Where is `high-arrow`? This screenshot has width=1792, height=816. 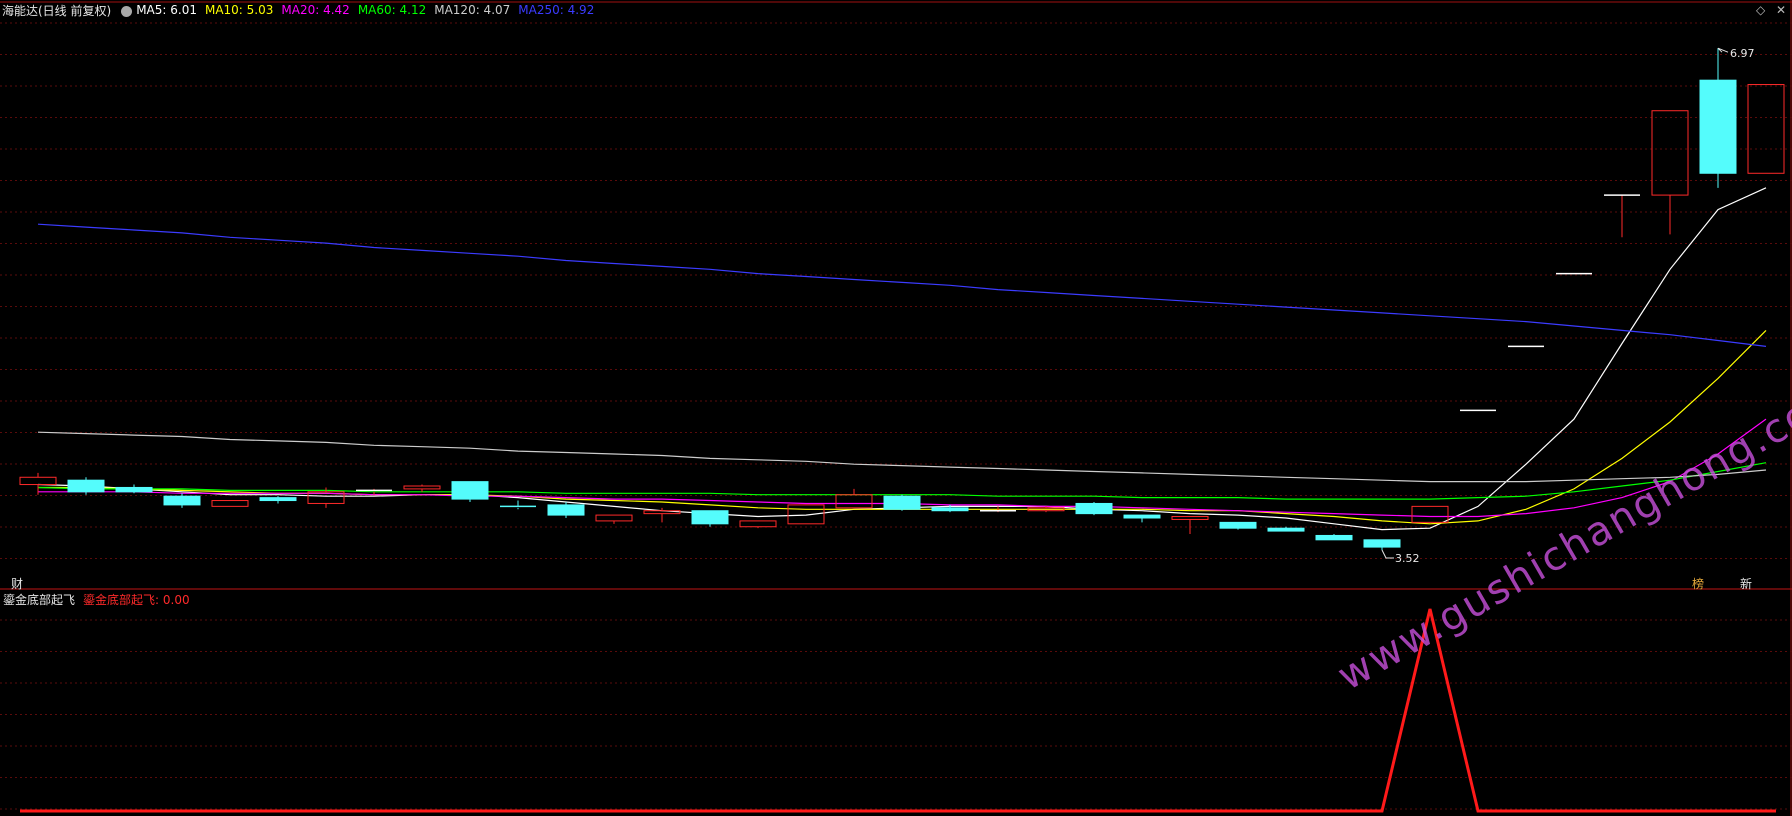
high-arrow is located at coordinates (1723, 50).